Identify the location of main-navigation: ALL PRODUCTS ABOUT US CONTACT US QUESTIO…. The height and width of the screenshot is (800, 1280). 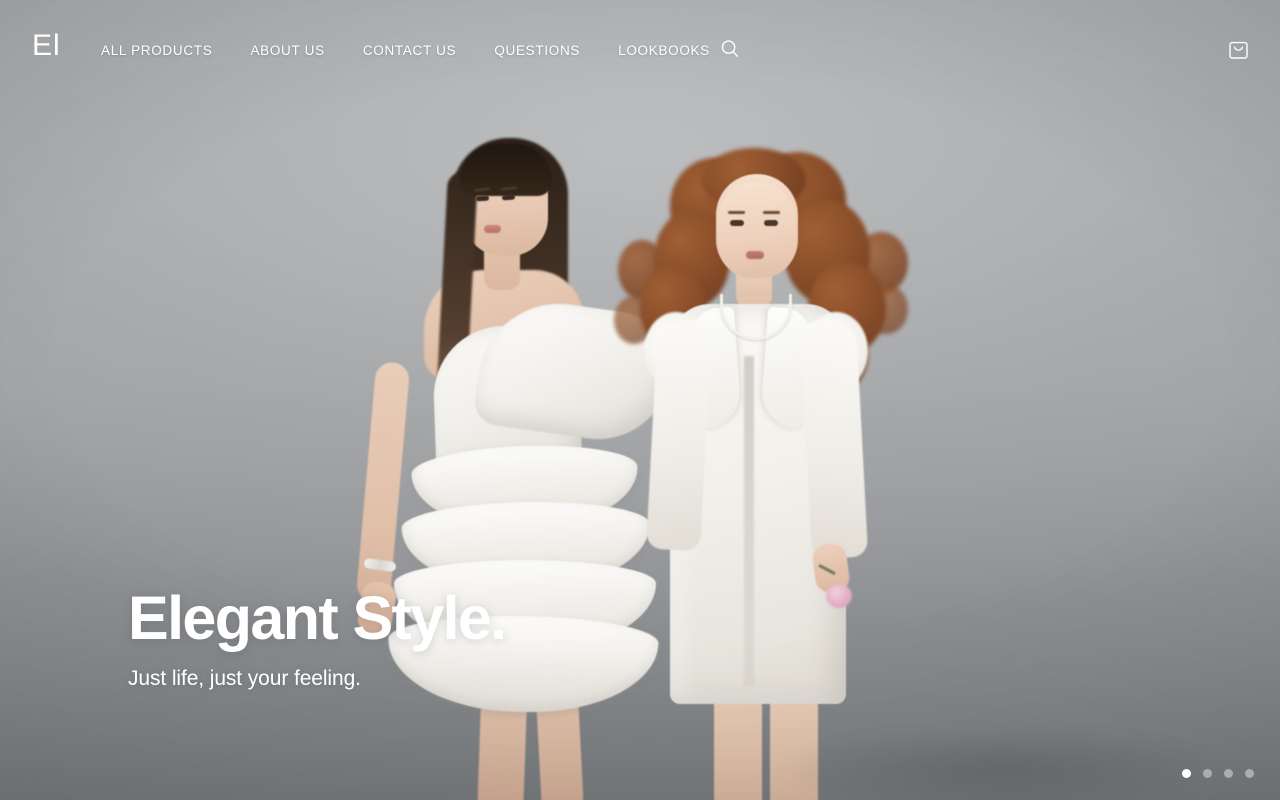
(424, 50).